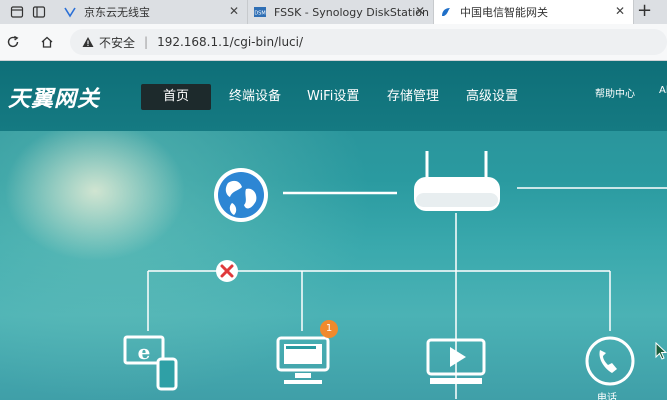  I want to click on logo: 天翼网关, so click(54, 99).